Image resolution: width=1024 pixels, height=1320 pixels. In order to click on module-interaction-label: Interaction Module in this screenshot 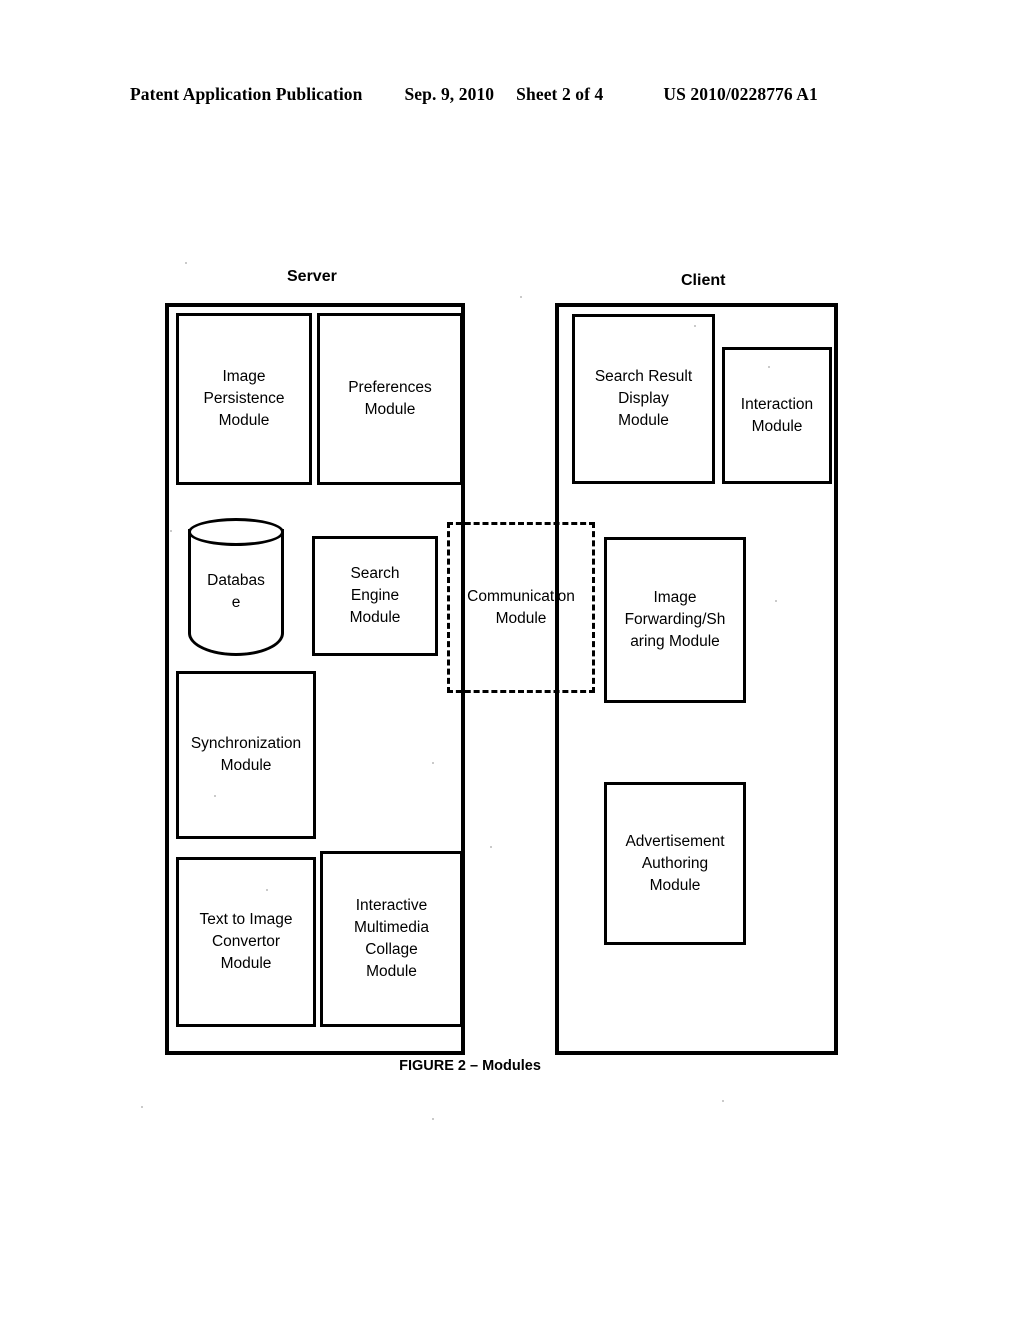, I will do `click(777, 415)`.